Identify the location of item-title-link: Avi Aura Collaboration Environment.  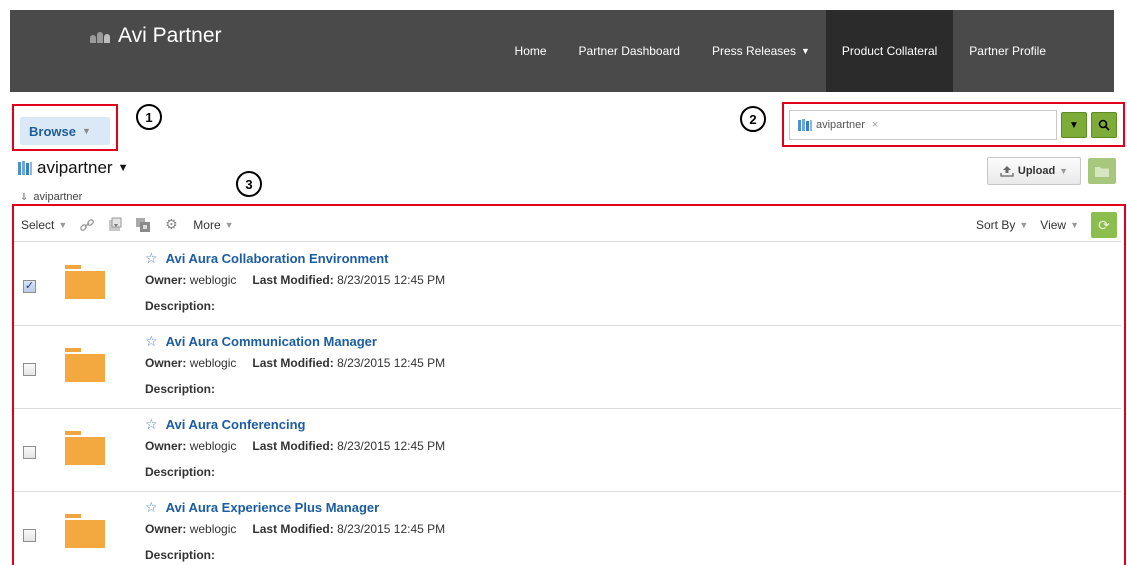
(277, 258).